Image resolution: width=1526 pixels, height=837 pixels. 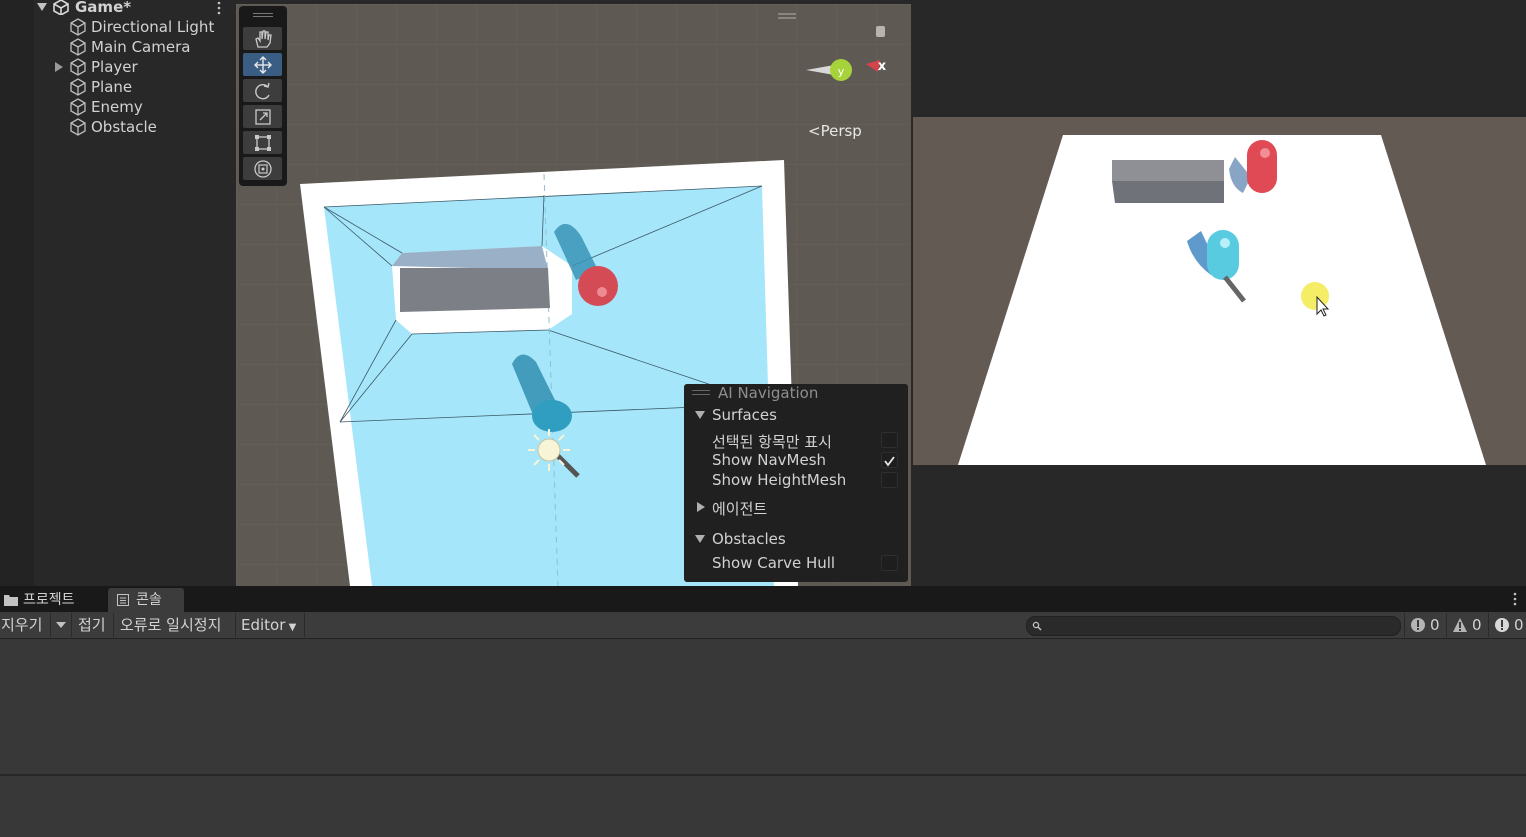 What do you see at coordinates (763, 806) in the screenshot?
I see `console-detail-area` at bounding box center [763, 806].